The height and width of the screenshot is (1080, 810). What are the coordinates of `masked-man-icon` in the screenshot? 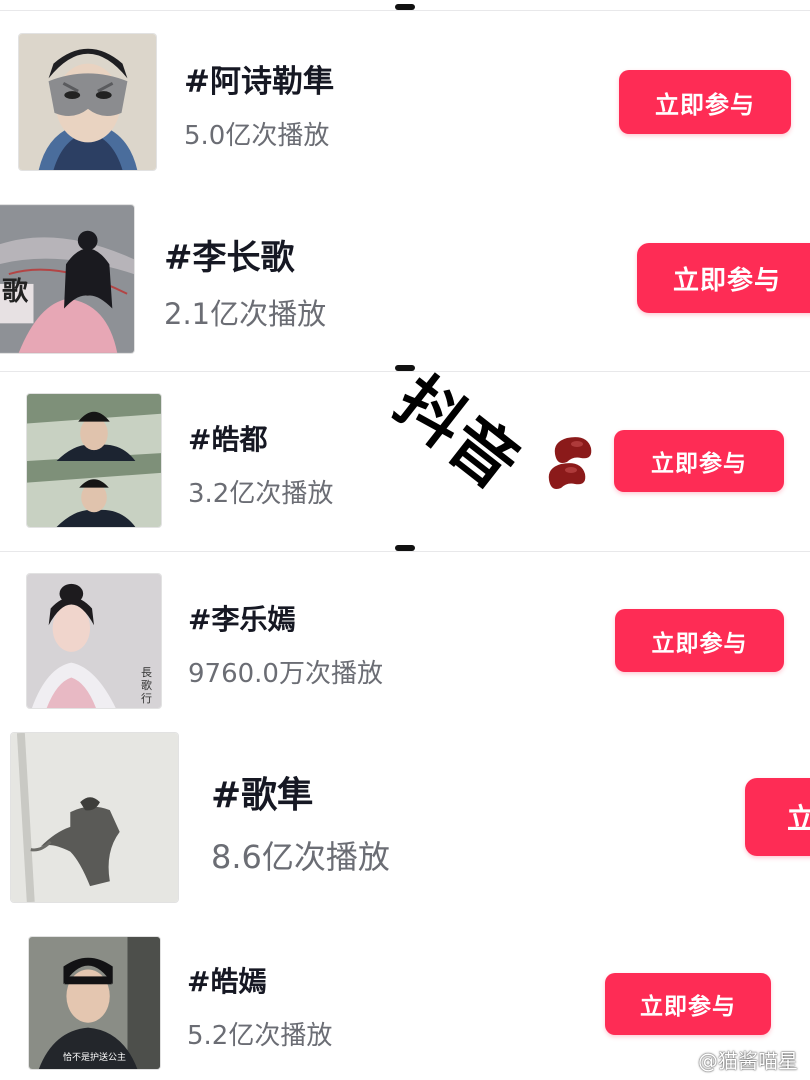 It's located at (87, 102).